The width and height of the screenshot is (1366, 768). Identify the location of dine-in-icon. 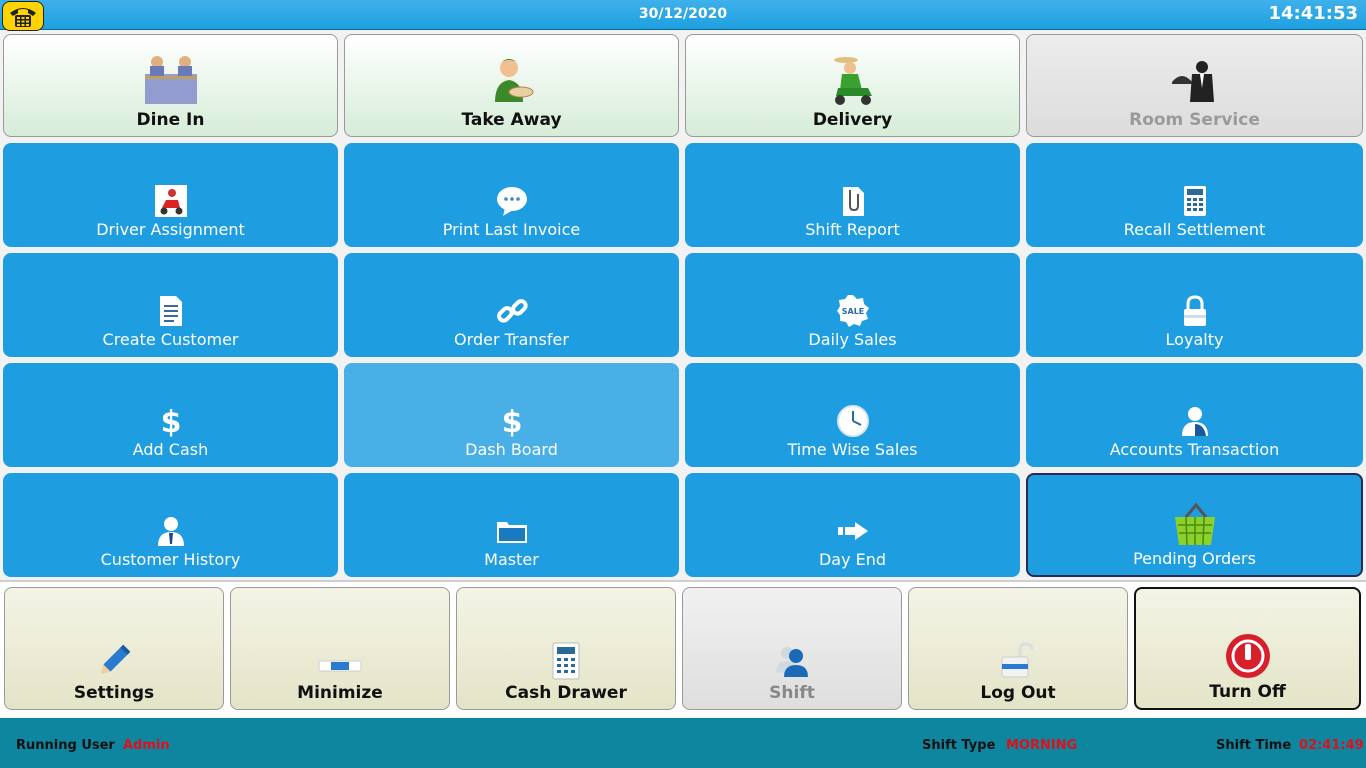
(171, 80).